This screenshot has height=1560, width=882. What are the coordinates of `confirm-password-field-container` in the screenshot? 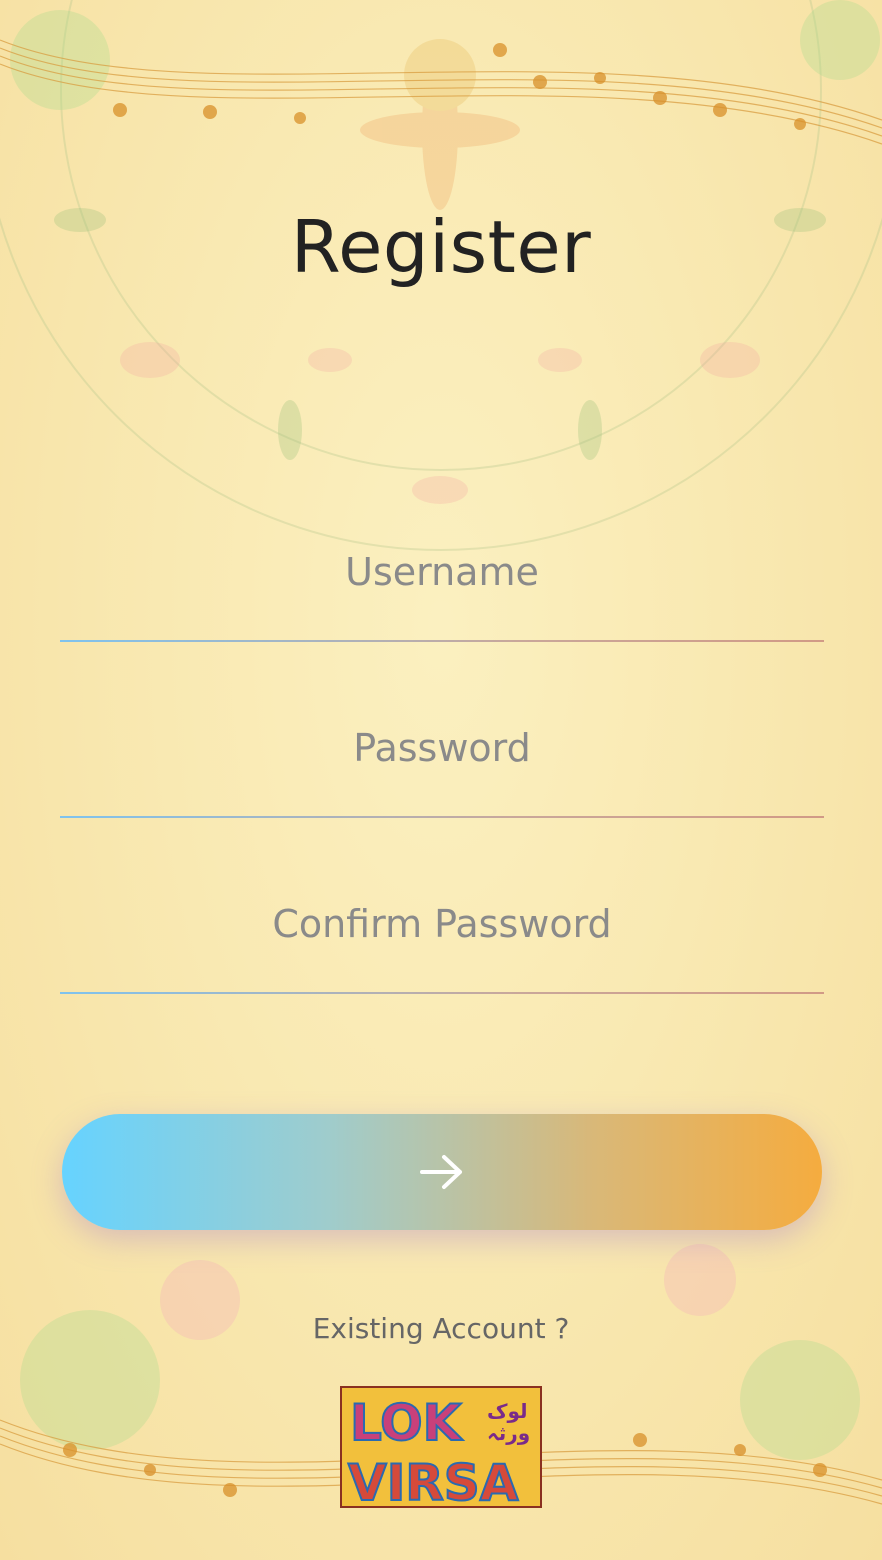 It's located at (442, 934).